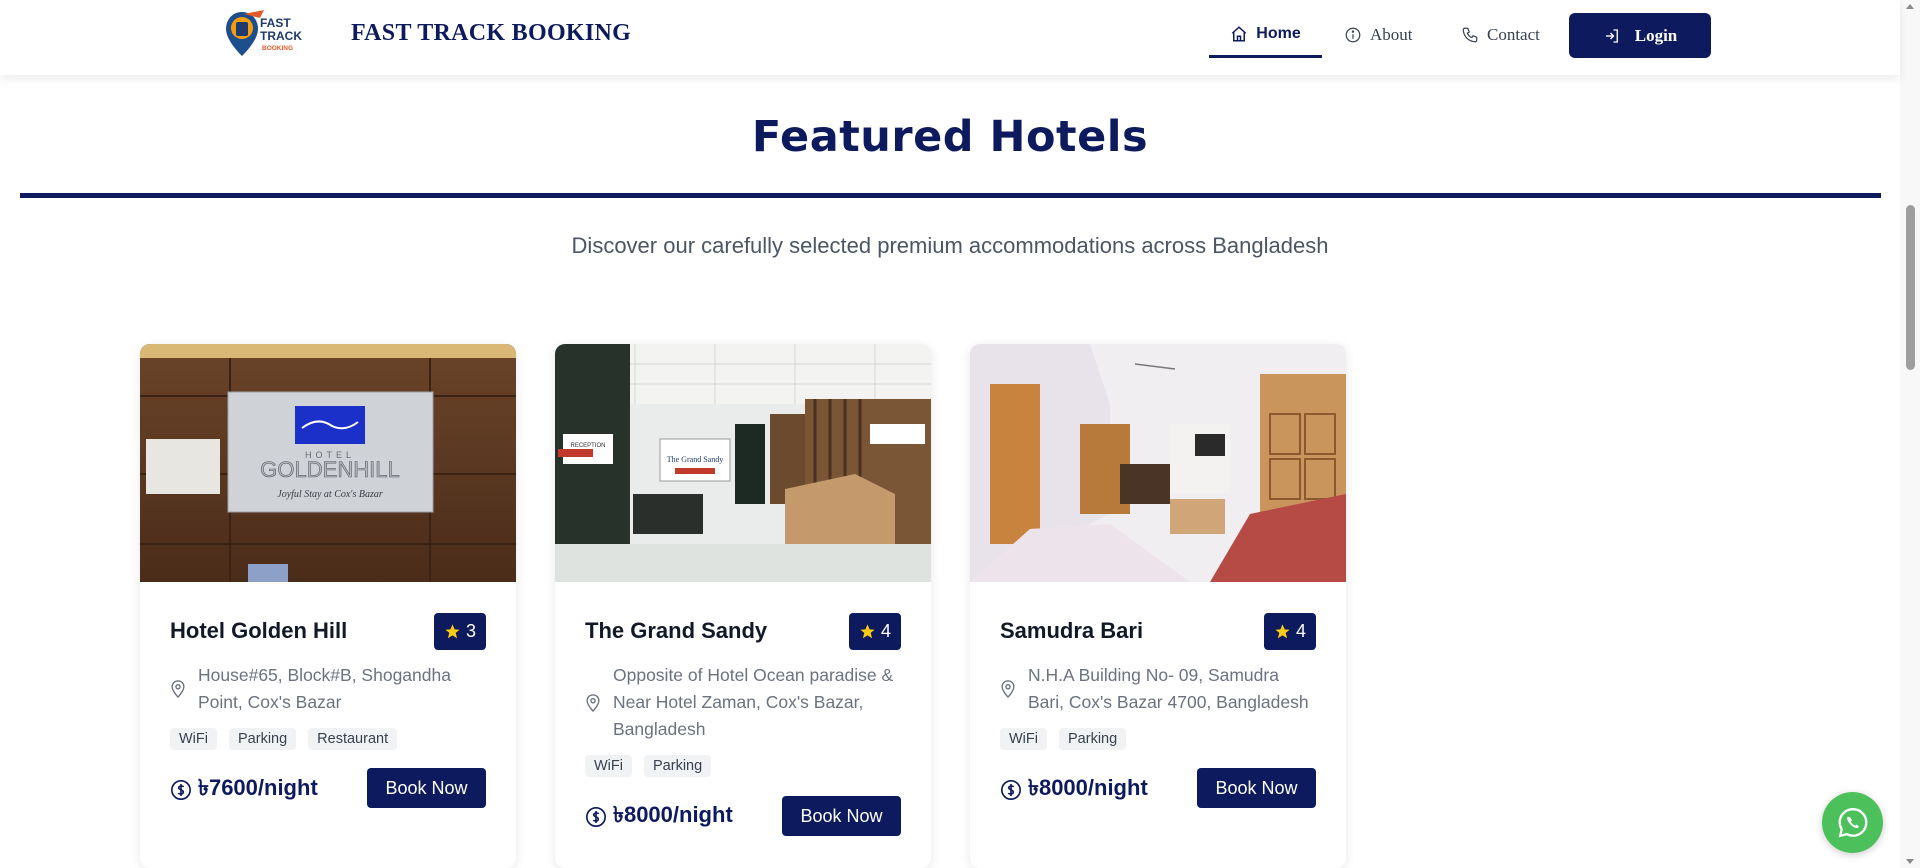 Image resolution: width=1920 pixels, height=868 pixels. I want to click on brand-name: FAST TRACK BOOKING, so click(491, 33).